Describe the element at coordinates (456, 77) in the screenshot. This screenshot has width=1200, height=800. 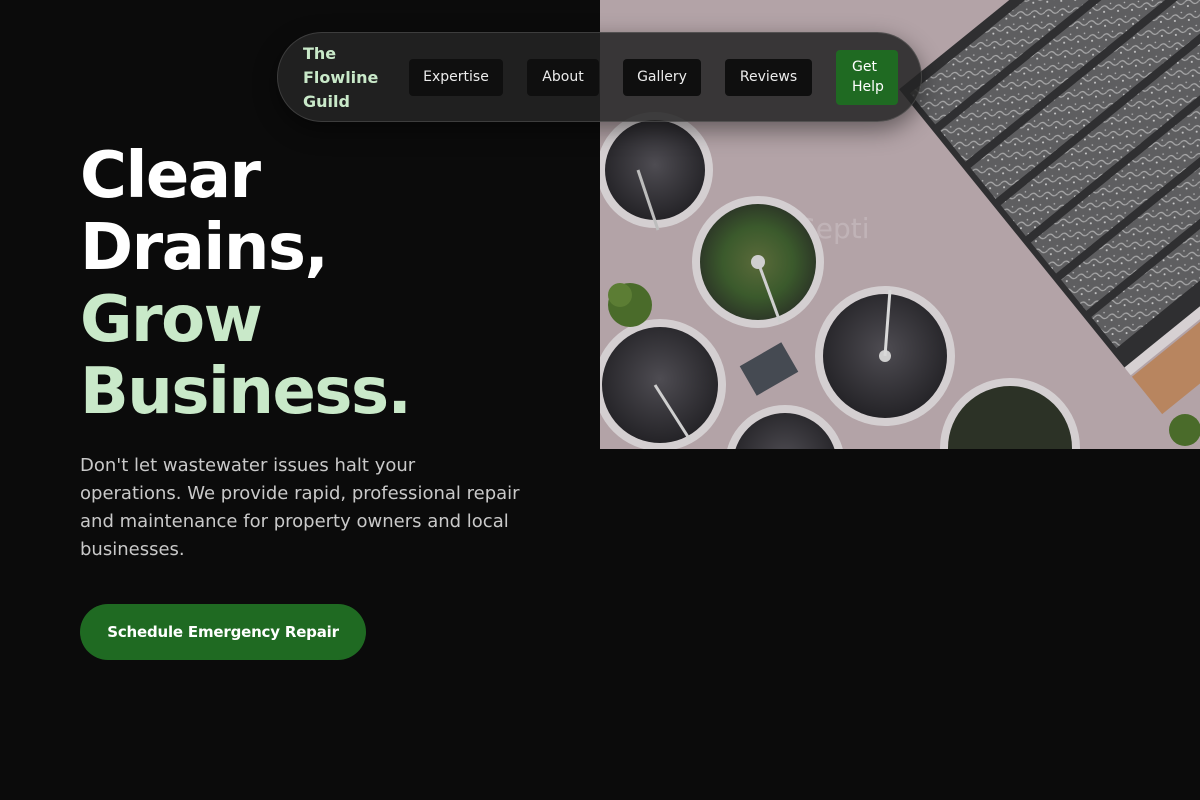
I see `nav-link-expertise: Expertise` at that location.